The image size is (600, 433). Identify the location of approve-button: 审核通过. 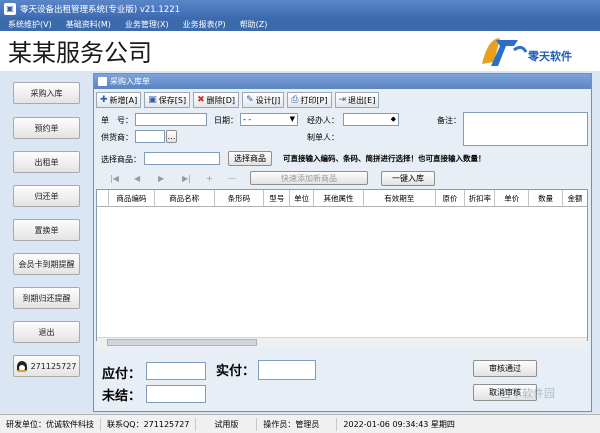
(505, 368).